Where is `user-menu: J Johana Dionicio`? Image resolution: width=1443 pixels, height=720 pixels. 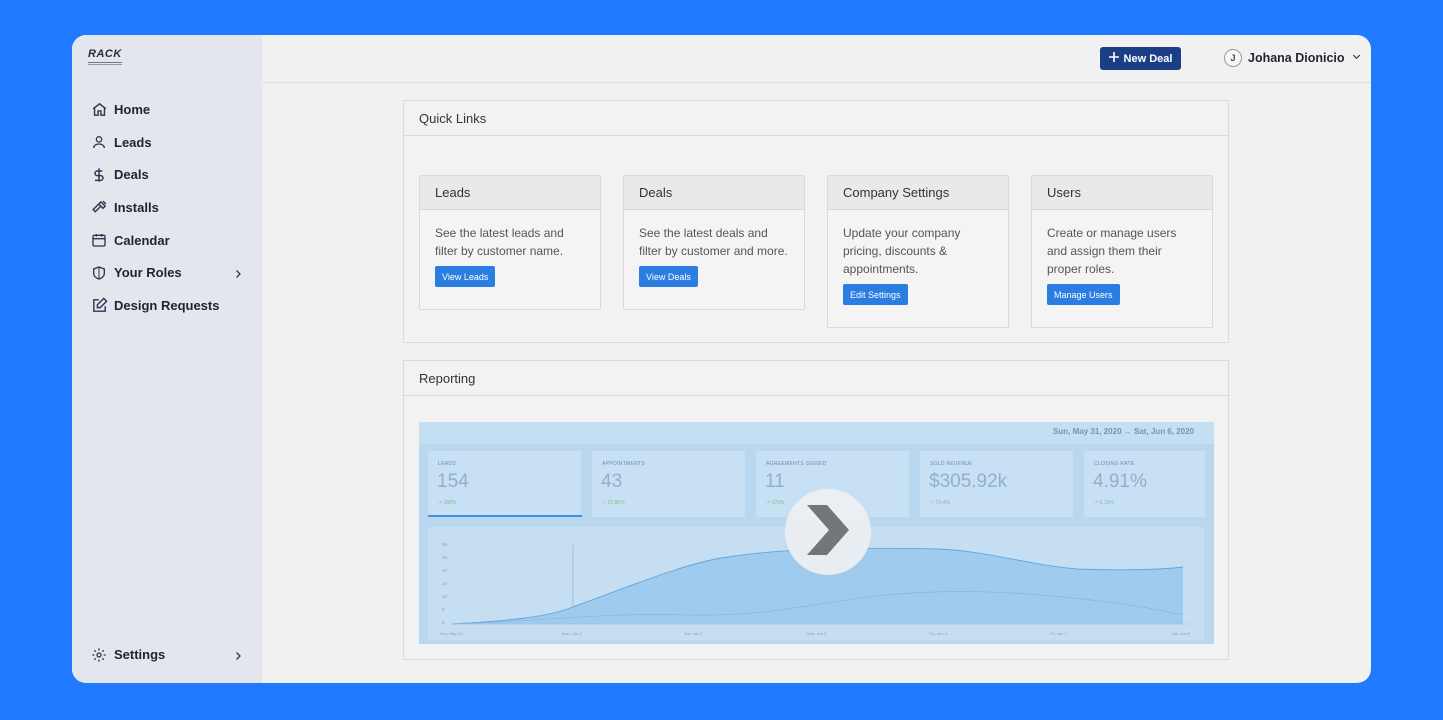 user-menu: J Johana Dionicio is located at coordinates (1293, 58).